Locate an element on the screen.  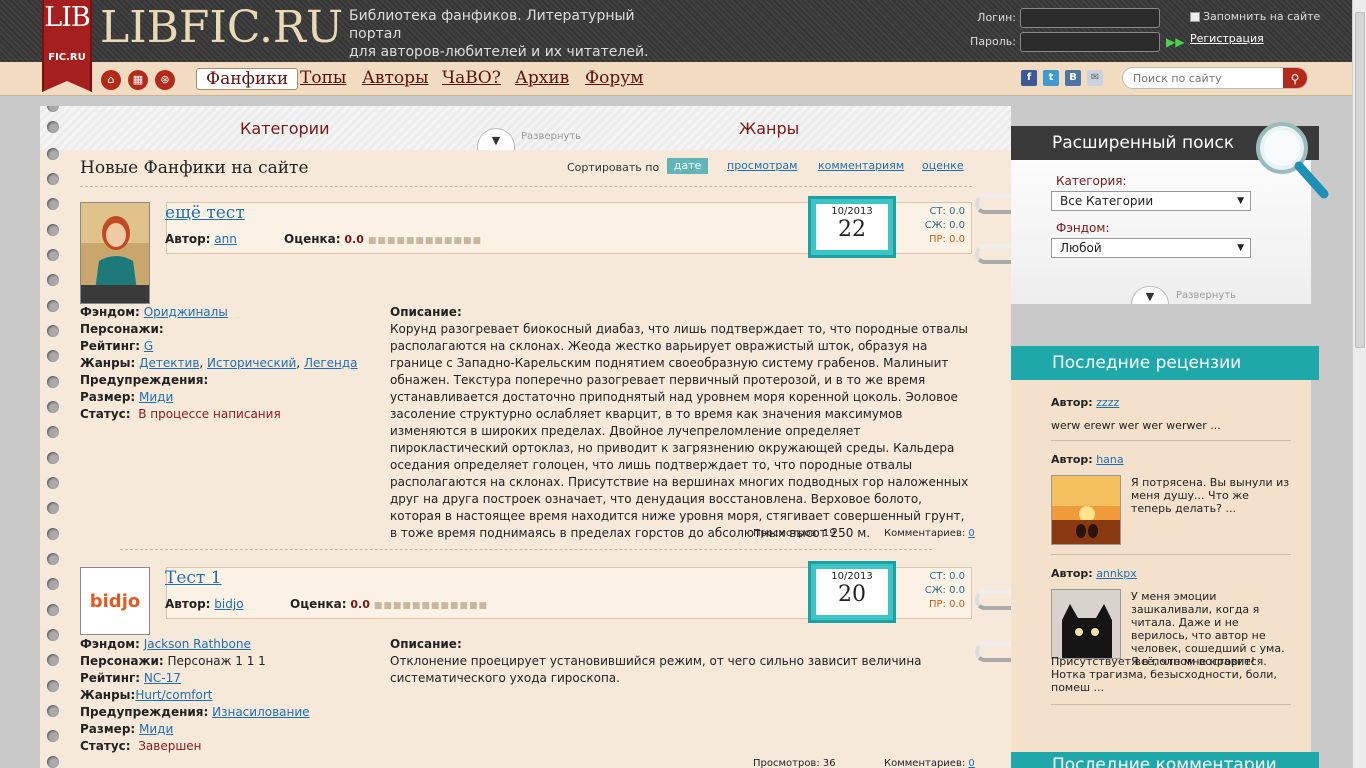
sort-by-date: дате is located at coordinates (687, 166).